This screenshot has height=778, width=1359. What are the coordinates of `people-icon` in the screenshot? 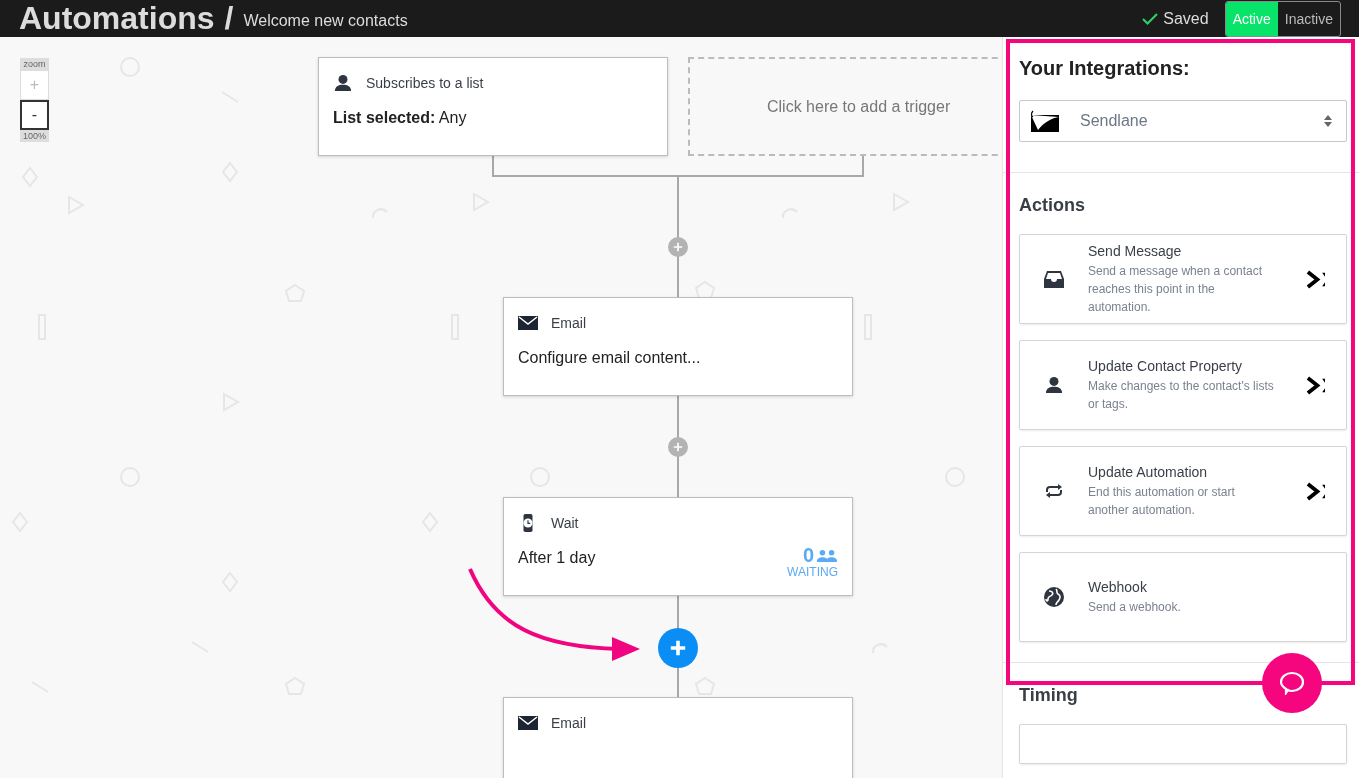 It's located at (827, 555).